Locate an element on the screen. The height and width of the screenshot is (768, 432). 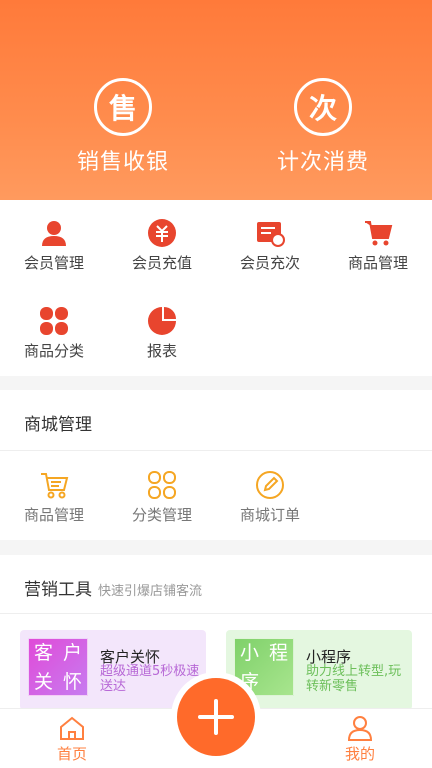
tile-char: 小 is located at coordinates (249, 653).